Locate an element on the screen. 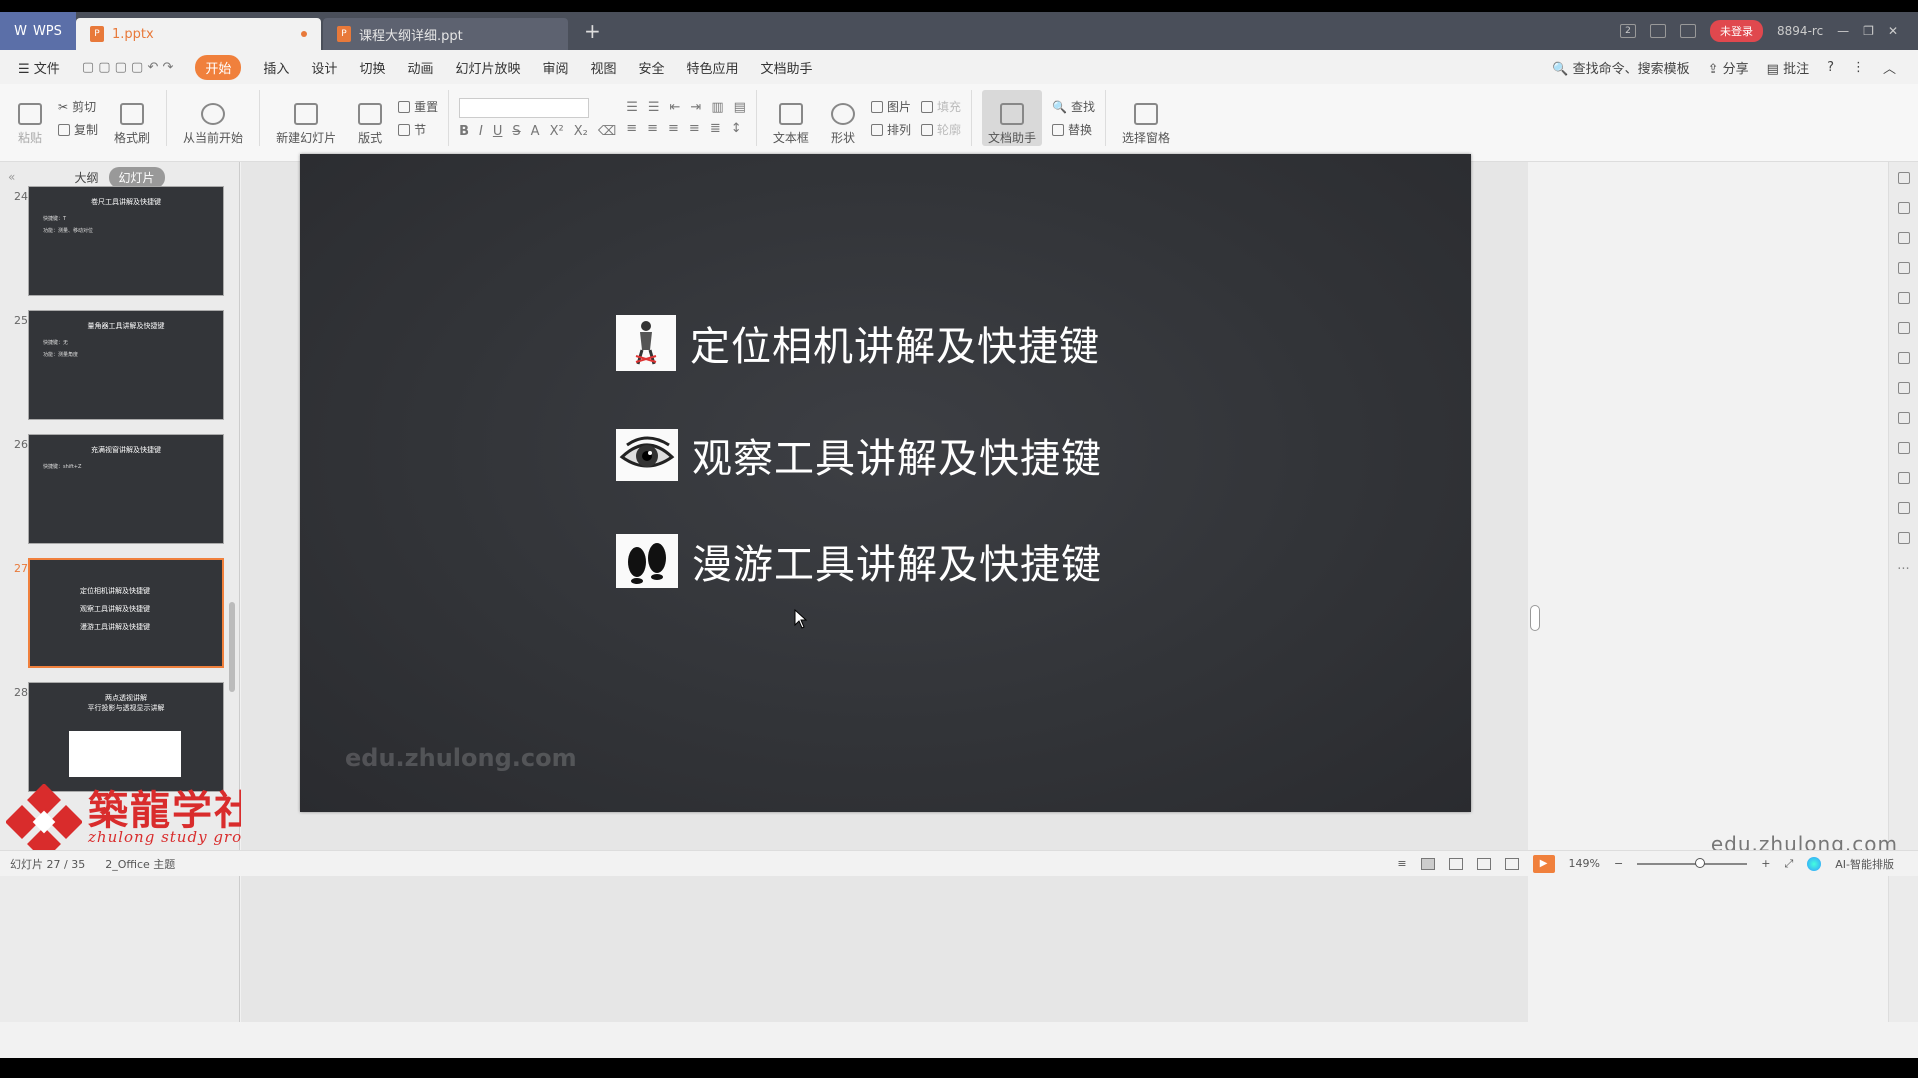 This screenshot has width=1918, height=1078. help-icon: ? is located at coordinates (1830, 67).